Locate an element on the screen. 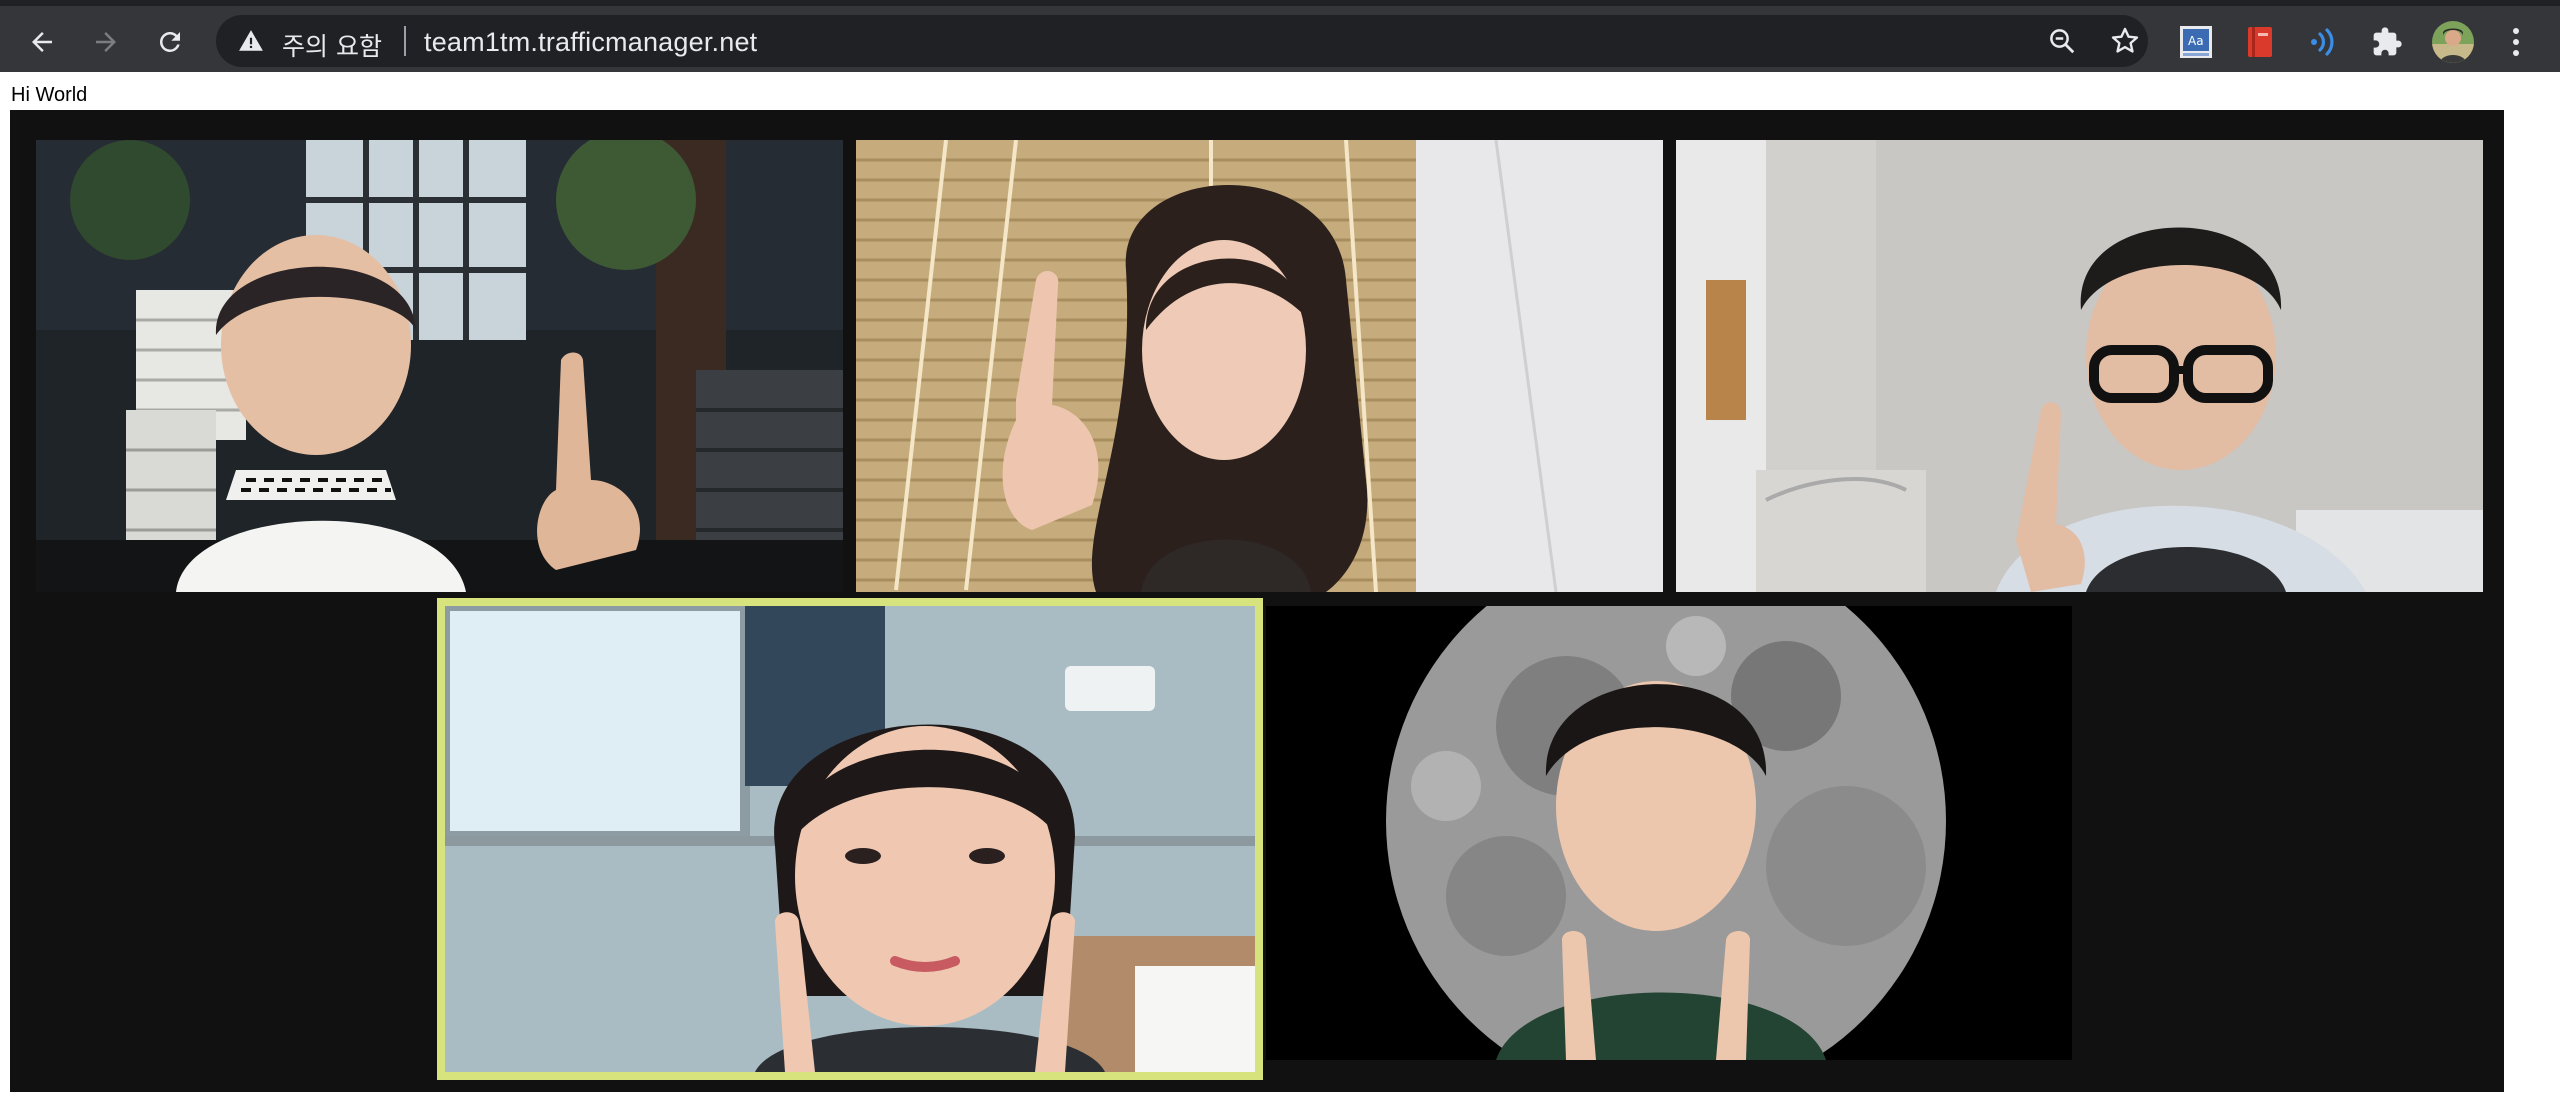 The height and width of the screenshot is (1110, 2560). dictionary-extension: Aa is located at coordinates (2196, 42).